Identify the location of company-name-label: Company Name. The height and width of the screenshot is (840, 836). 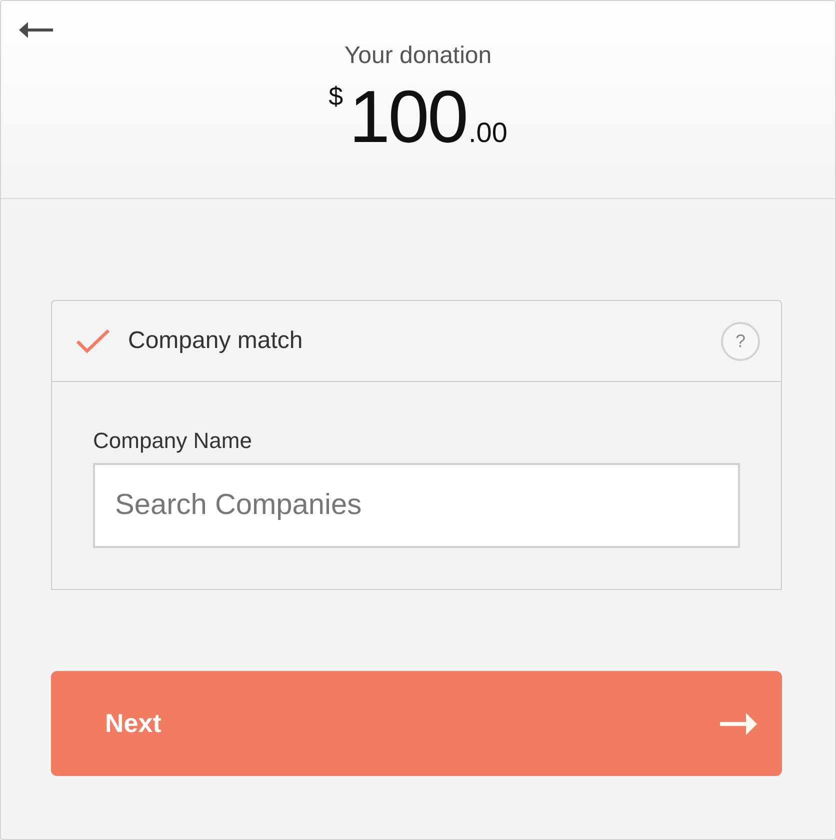
(173, 441).